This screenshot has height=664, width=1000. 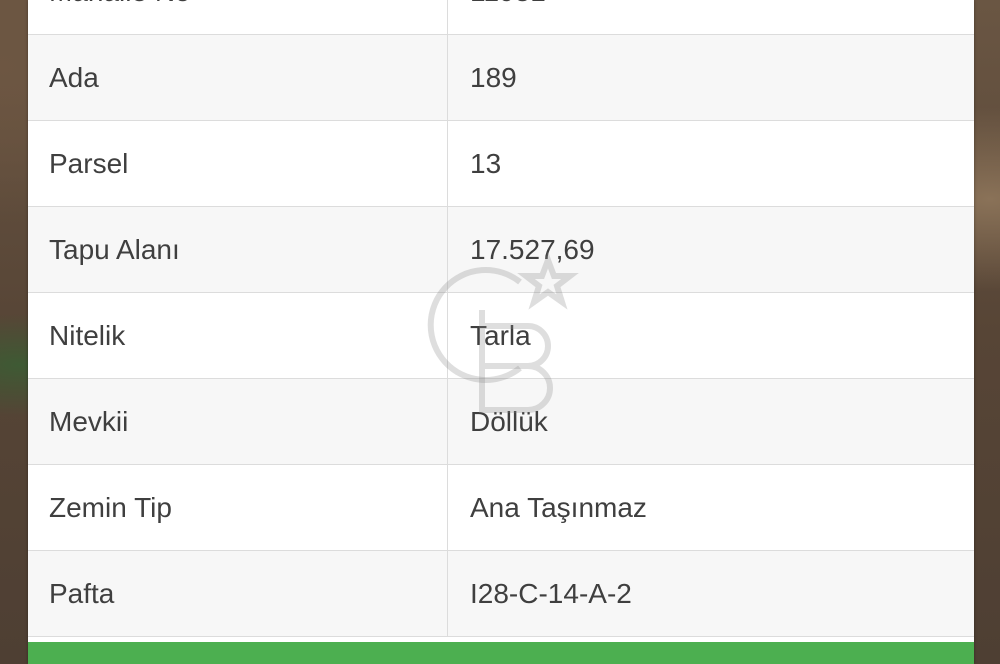 I want to click on table-row-pafta: Pafta I28-C-14-A-2, so click(x=501, y=594).